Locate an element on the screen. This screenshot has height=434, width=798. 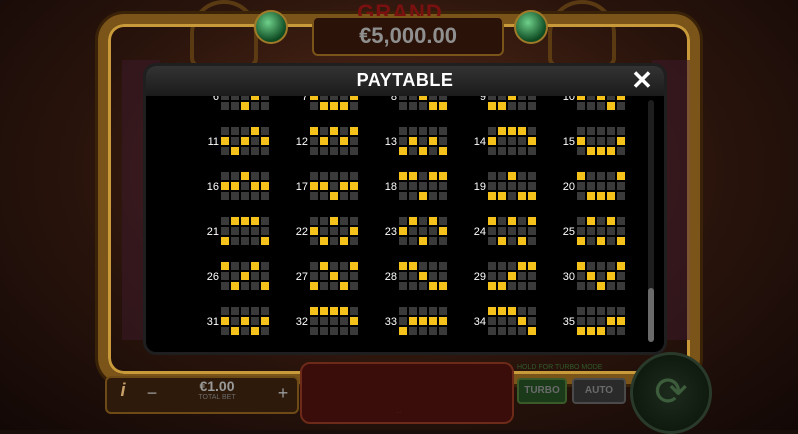
payline-number: 10 is located at coordinates (568, 99).